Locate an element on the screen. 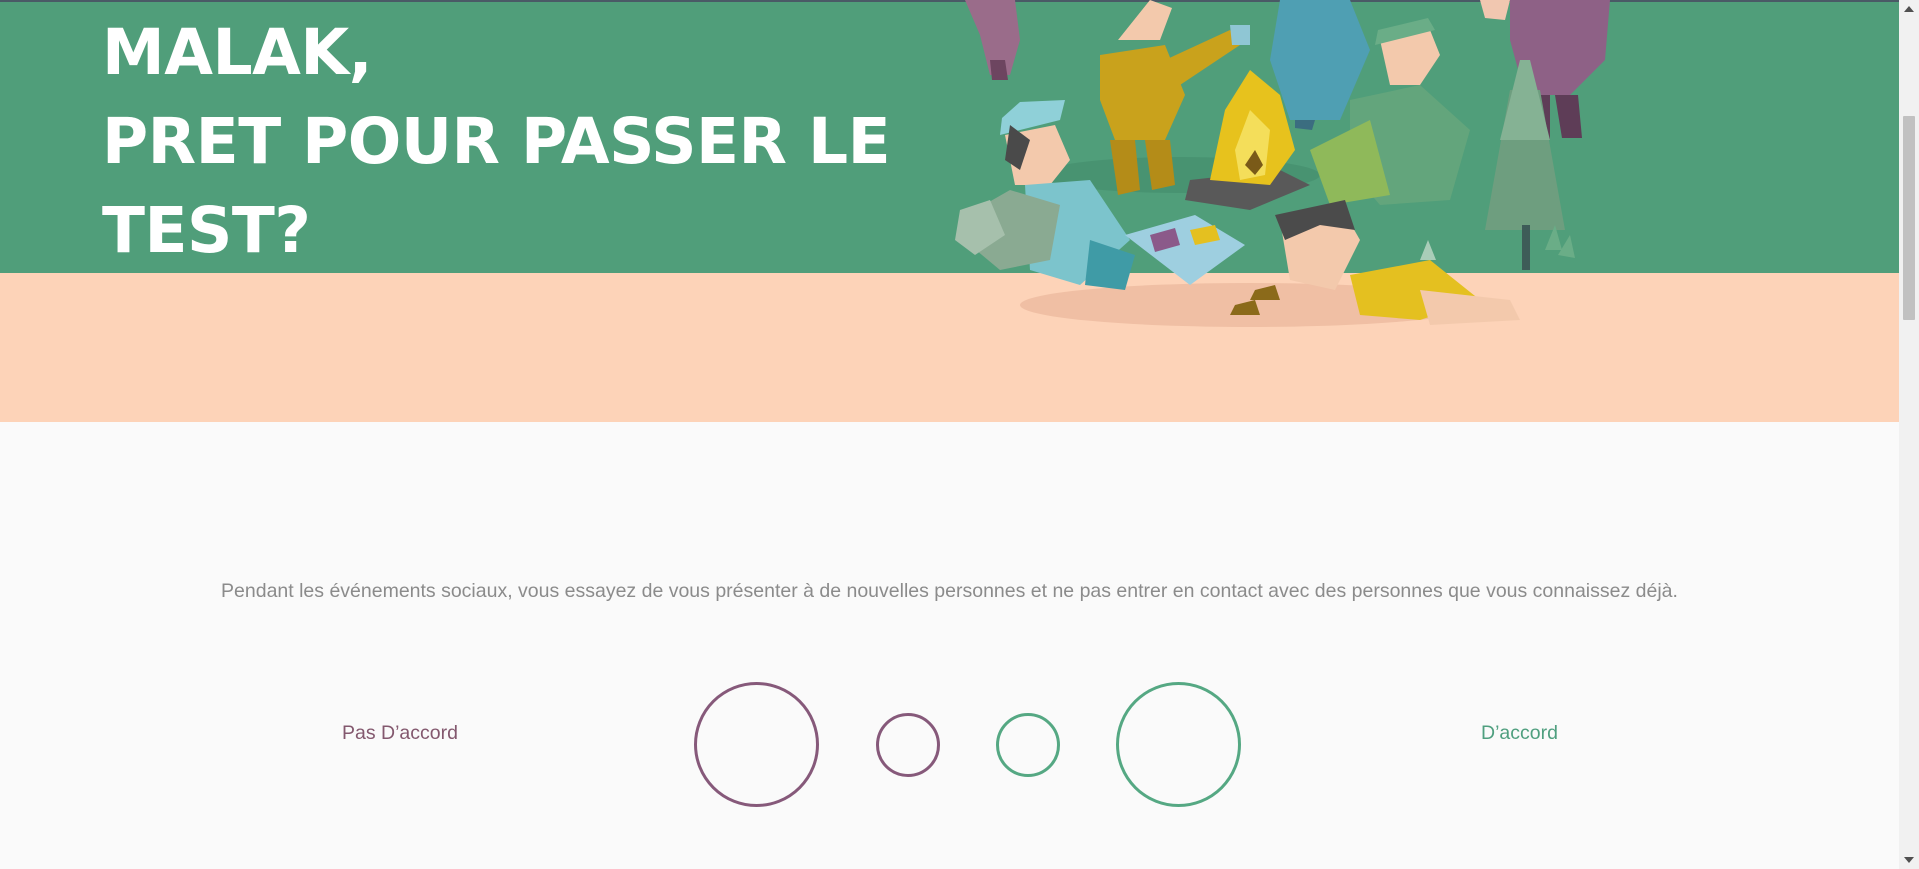 This screenshot has height=869, width=1919. answer-option-strong-disagree is located at coordinates (756, 744).